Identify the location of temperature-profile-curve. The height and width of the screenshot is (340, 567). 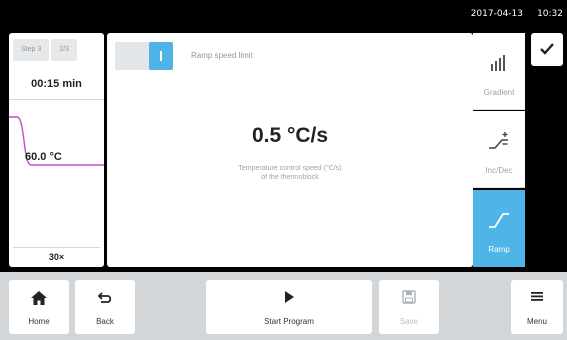
(56, 141).